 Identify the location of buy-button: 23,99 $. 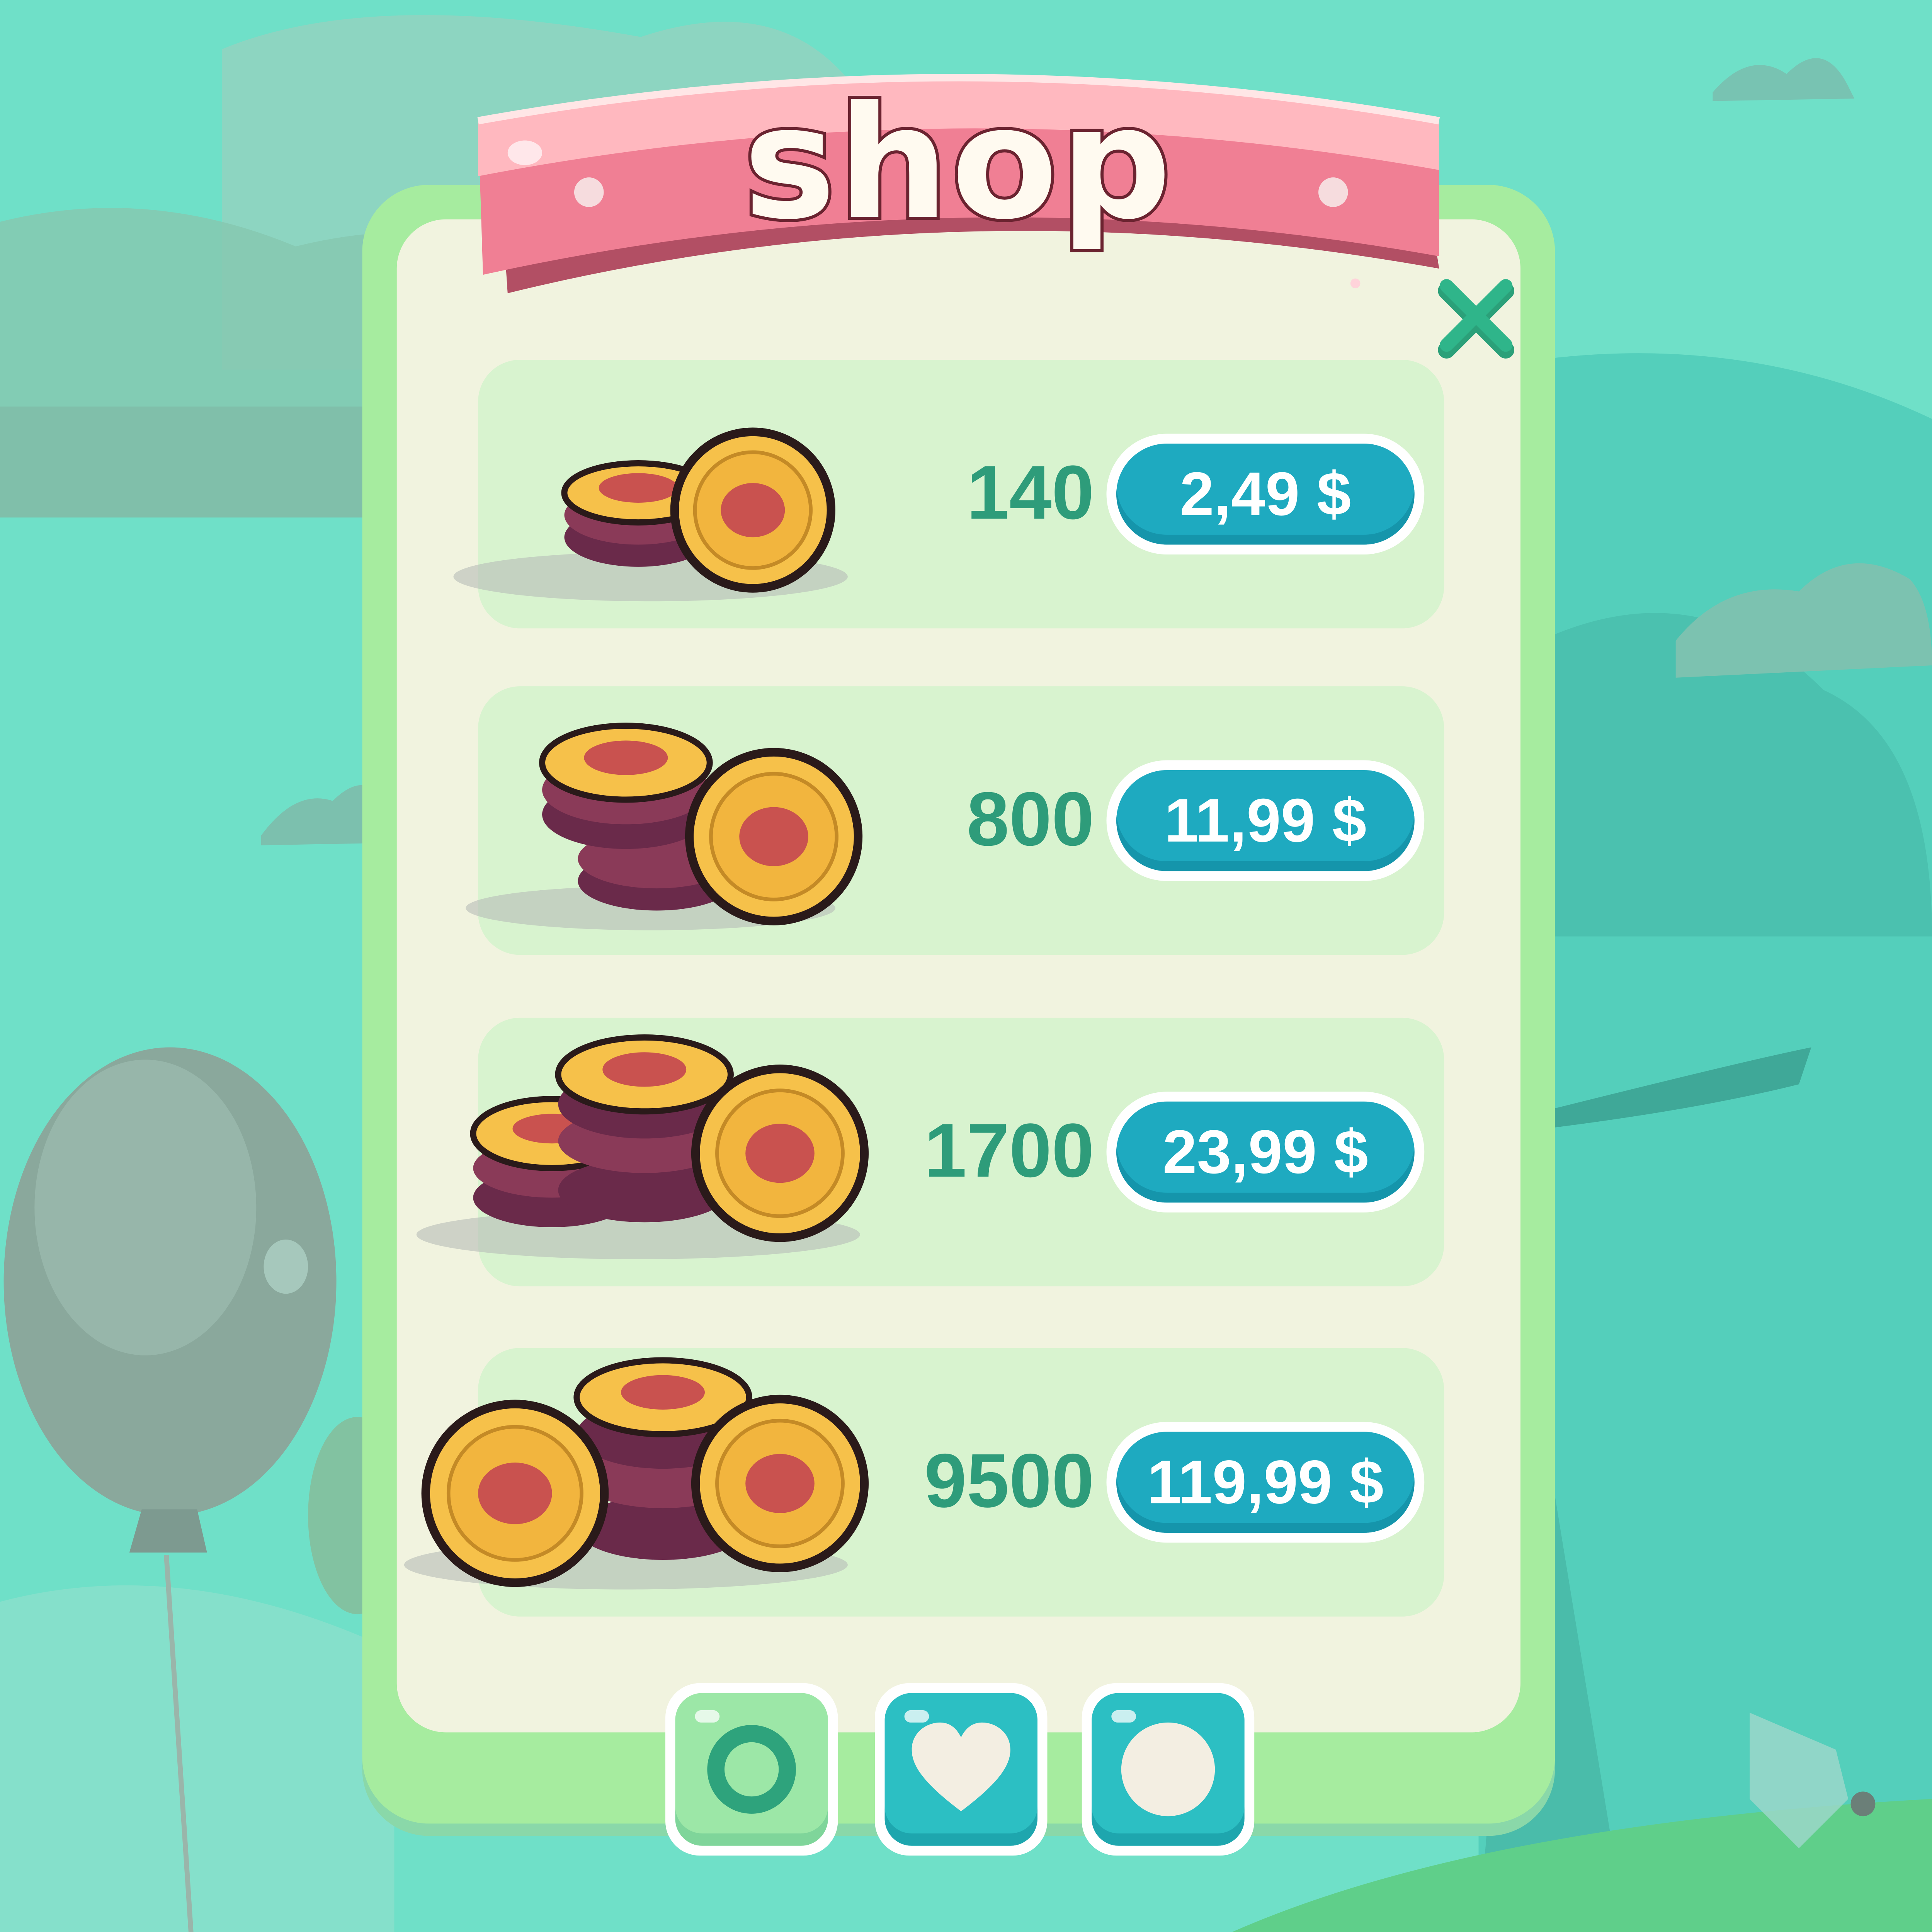
(1265, 1152).